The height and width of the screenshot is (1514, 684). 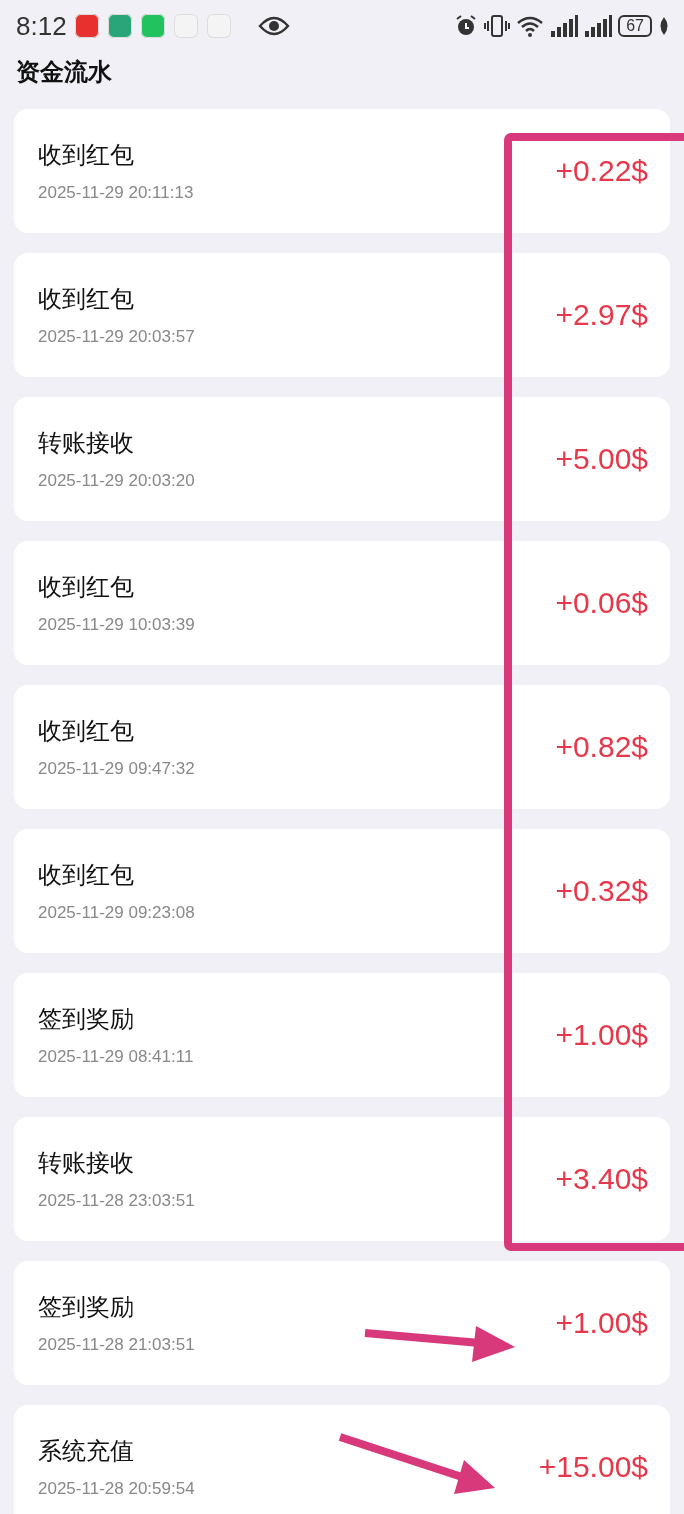 What do you see at coordinates (116, 769) in the screenshot?
I see `record-time: 2025-11-29 09:47:32` at bounding box center [116, 769].